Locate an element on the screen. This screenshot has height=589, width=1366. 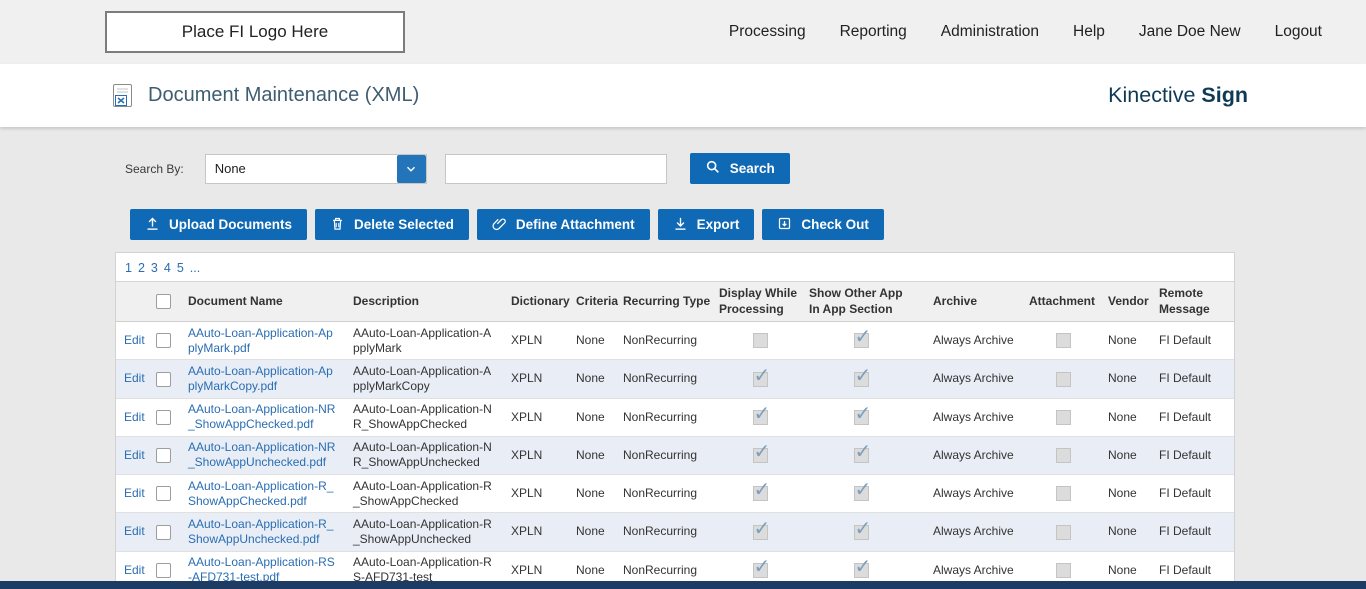
page-link-1: 1 is located at coordinates (128, 268).